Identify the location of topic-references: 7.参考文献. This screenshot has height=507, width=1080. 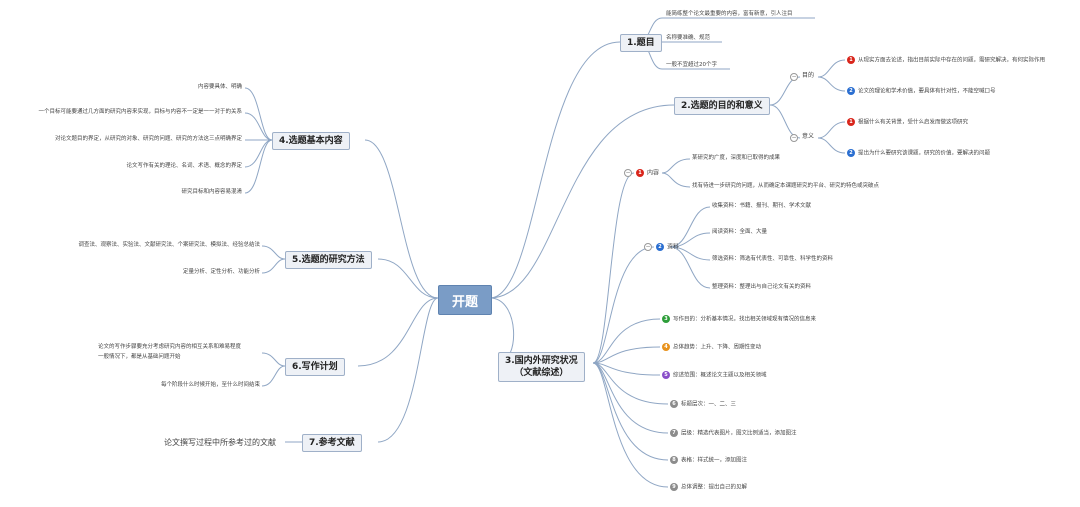
(332, 443).